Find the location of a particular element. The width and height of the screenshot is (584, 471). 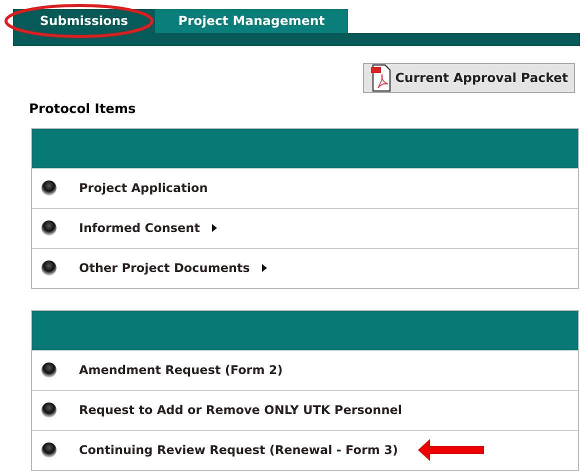

tab: Project Management is located at coordinates (251, 21).